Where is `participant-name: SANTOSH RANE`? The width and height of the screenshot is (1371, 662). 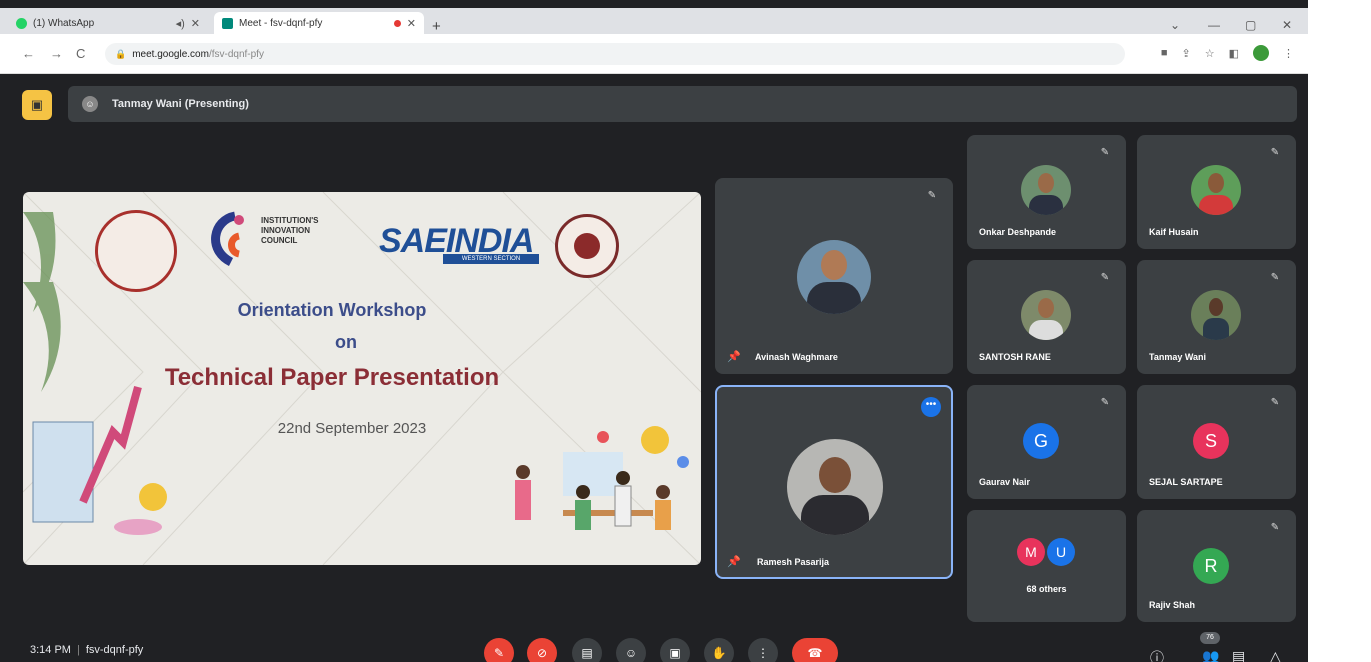
participant-name: SANTOSH RANE is located at coordinates (1015, 357).